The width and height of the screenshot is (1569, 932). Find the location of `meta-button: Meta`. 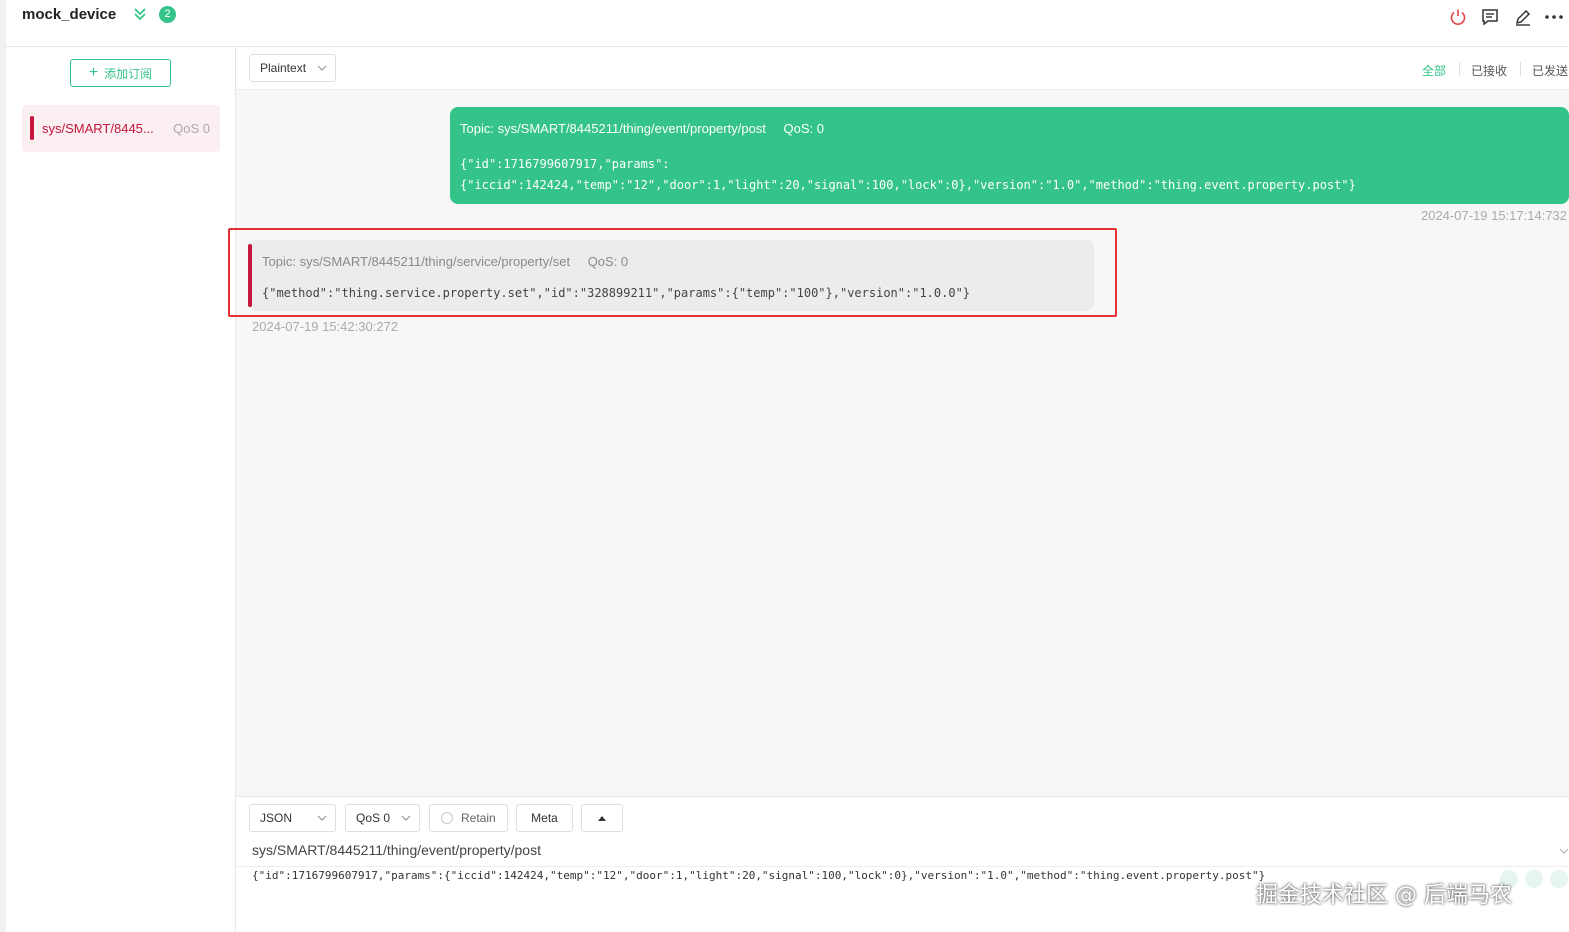

meta-button: Meta is located at coordinates (544, 818).